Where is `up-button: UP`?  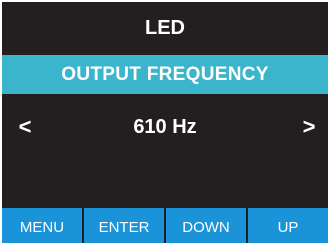
up-button: UP is located at coordinates (288, 225).